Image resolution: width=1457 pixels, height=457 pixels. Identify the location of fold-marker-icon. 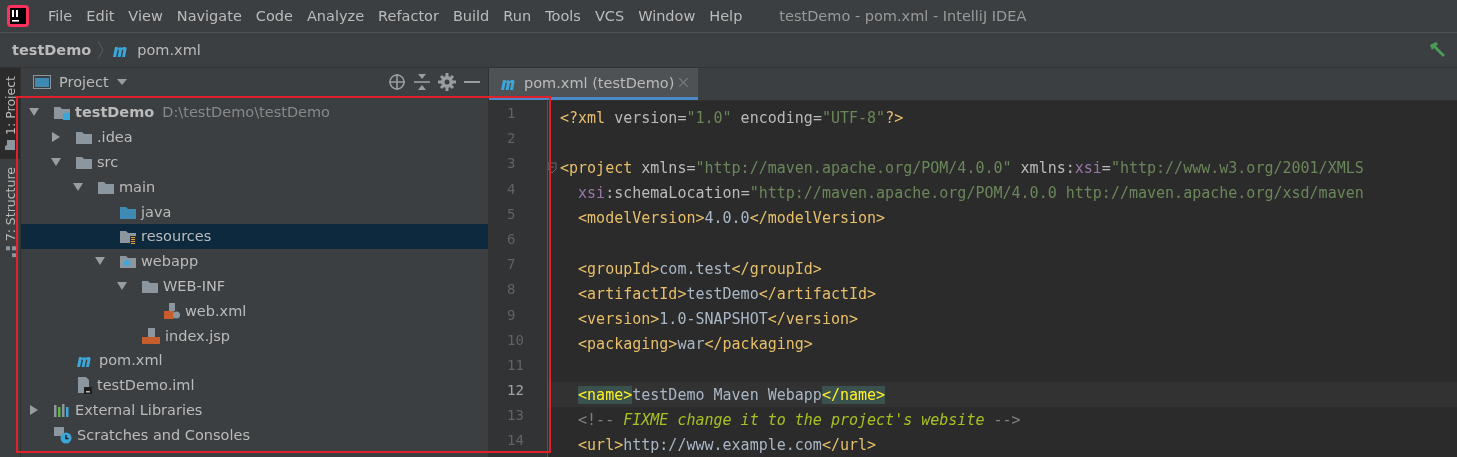
(552, 168).